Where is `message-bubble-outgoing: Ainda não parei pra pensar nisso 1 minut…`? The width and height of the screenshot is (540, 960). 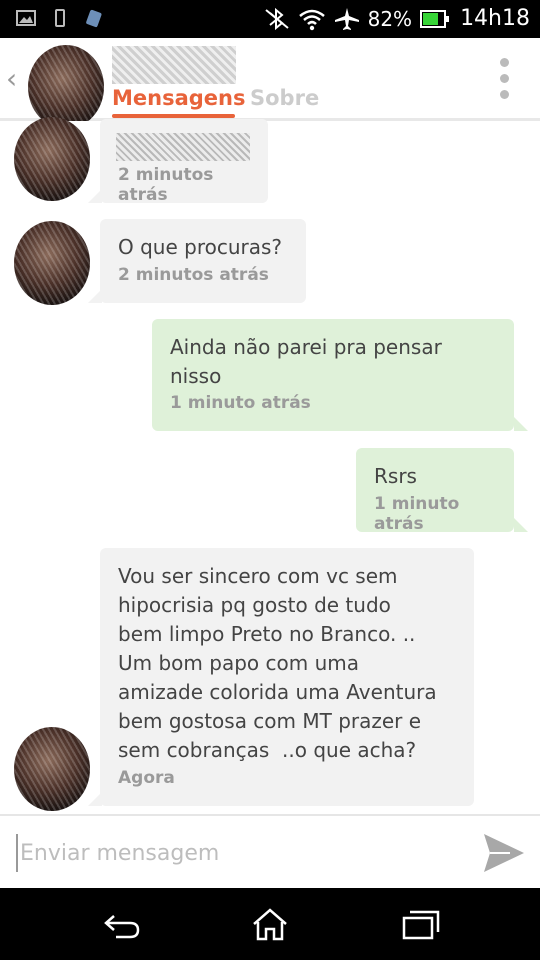 message-bubble-outgoing: Ainda não parei pra pensar nisso 1 minut… is located at coordinates (333, 375).